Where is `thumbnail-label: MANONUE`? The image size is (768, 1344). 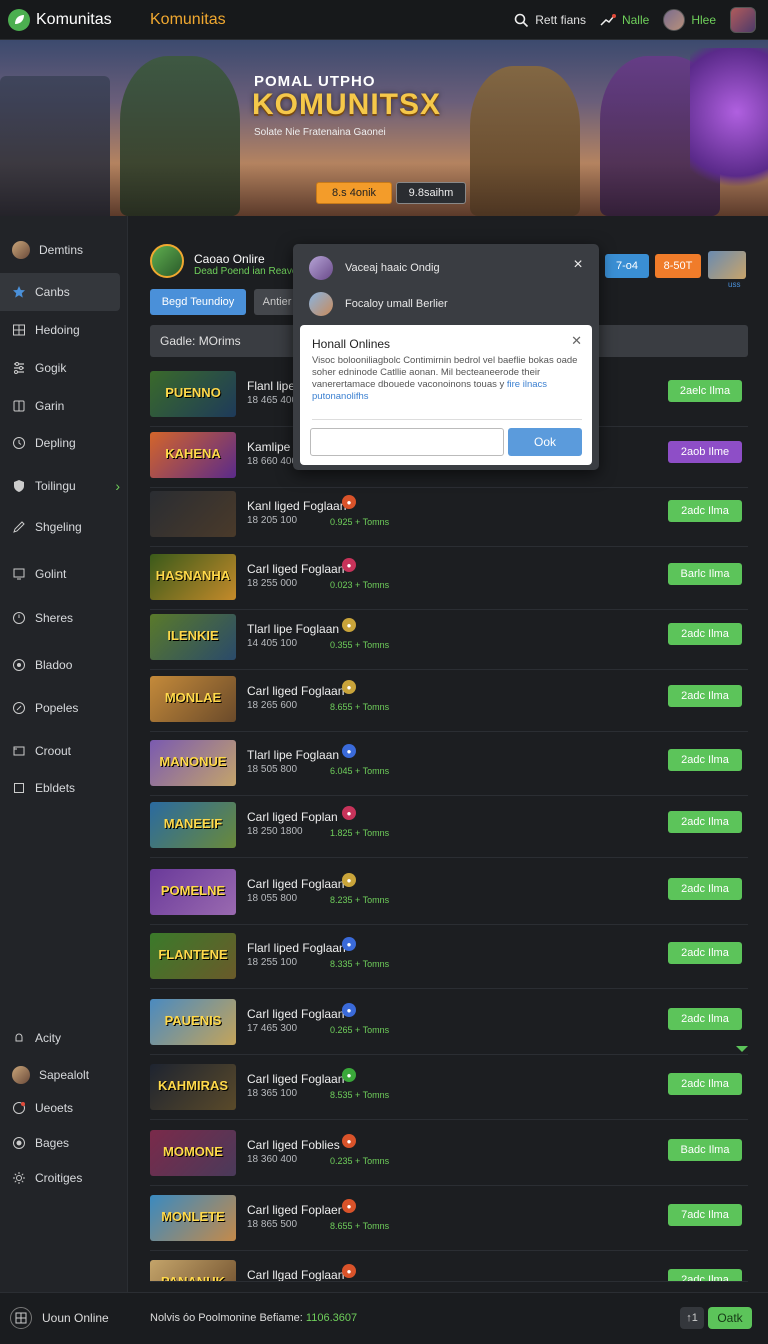 thumbnail-label: MANONUE is located at coordinates (193, 761).